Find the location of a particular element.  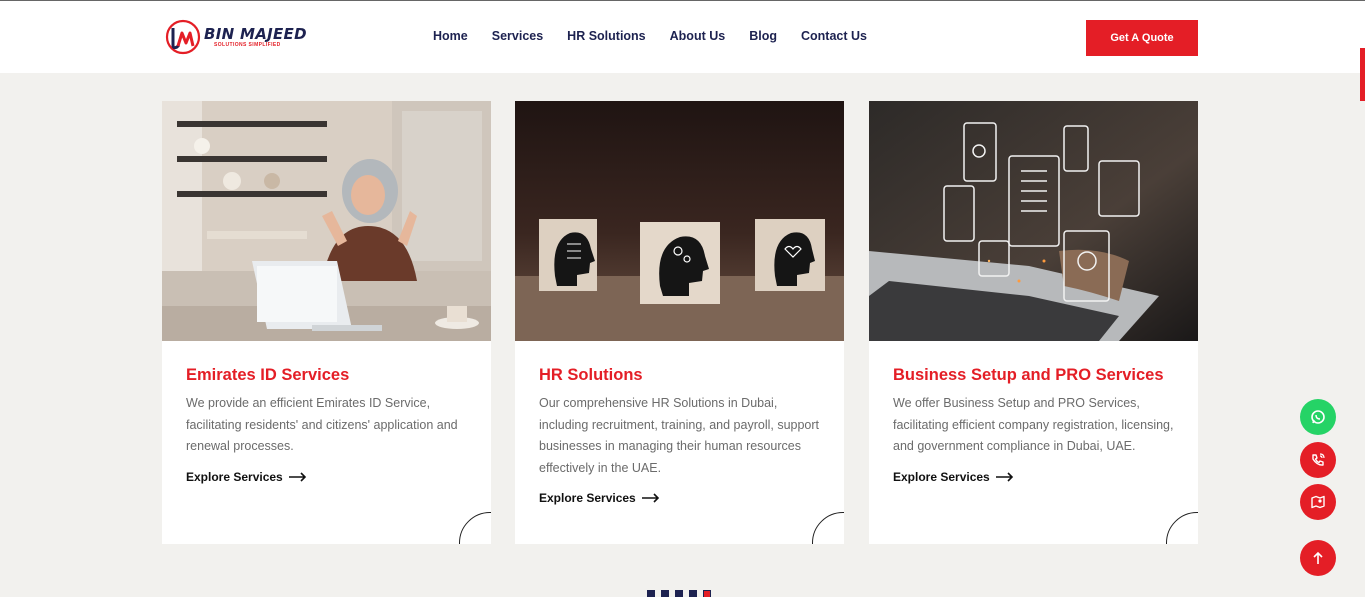

nav-services: Services is located at coordinates (517, 36).